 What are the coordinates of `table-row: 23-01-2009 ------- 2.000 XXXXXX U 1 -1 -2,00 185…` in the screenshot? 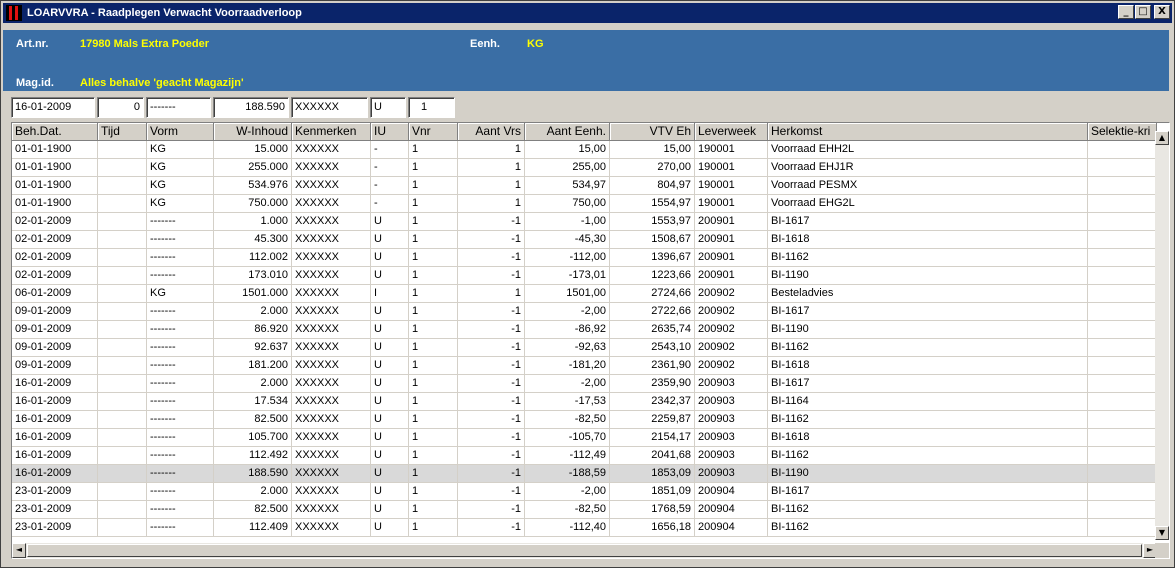 It's located at (584, 492).